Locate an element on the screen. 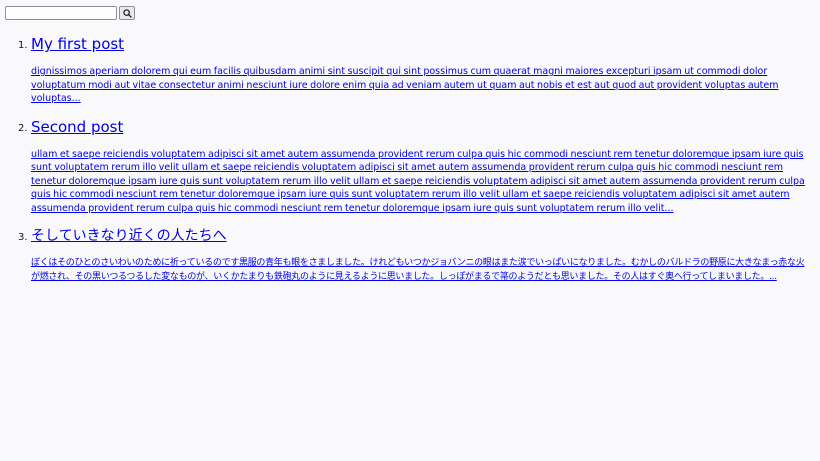 The height and width of the screenshot is (461, 820). post-title-link: そしていきなり近くの人たちへ is located at coordinates (421, 236).